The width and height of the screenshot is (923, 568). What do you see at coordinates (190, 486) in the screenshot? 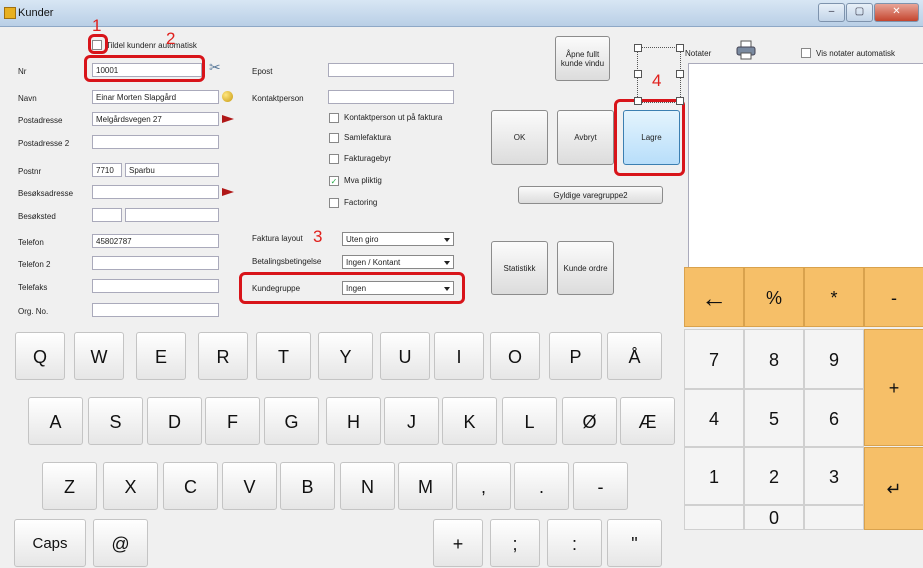
I see `key-c: C` at bounding box center [190, 486].